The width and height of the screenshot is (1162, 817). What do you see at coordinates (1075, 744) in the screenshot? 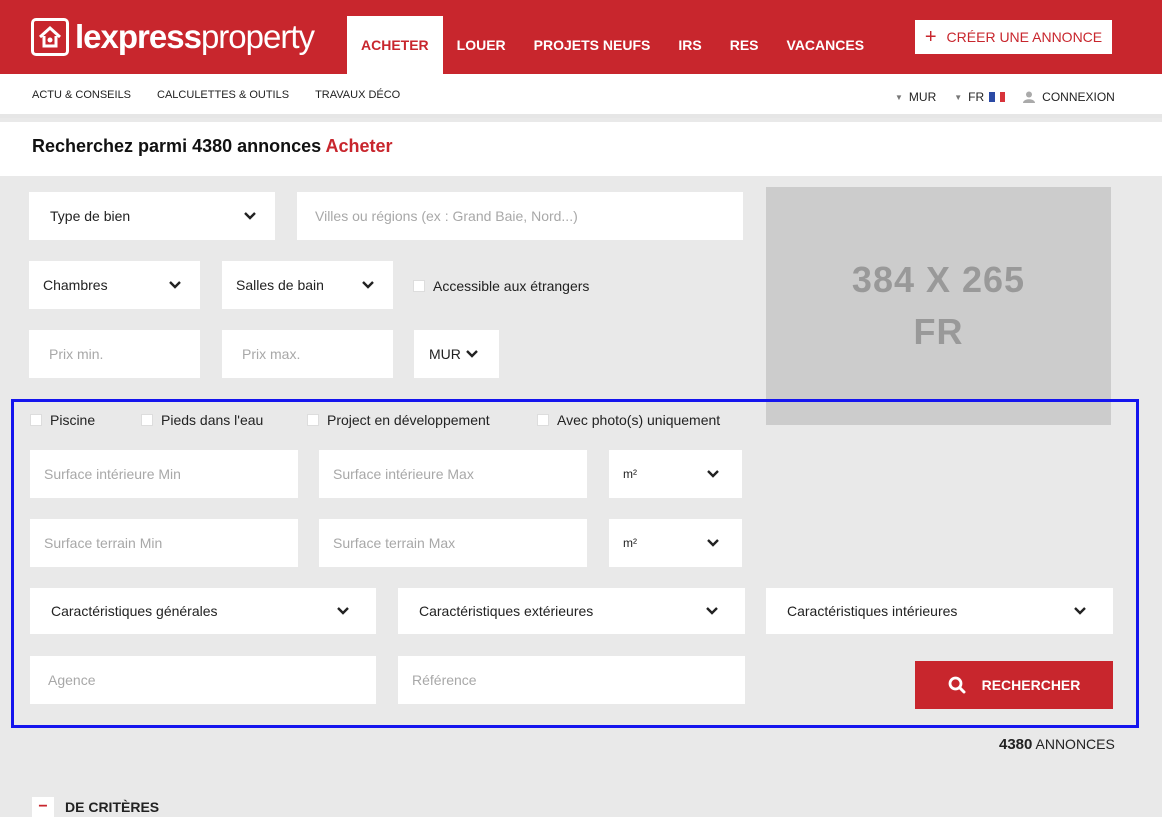
I see `results-count-label: ANNONCES` at bounding box center [1075, 744].